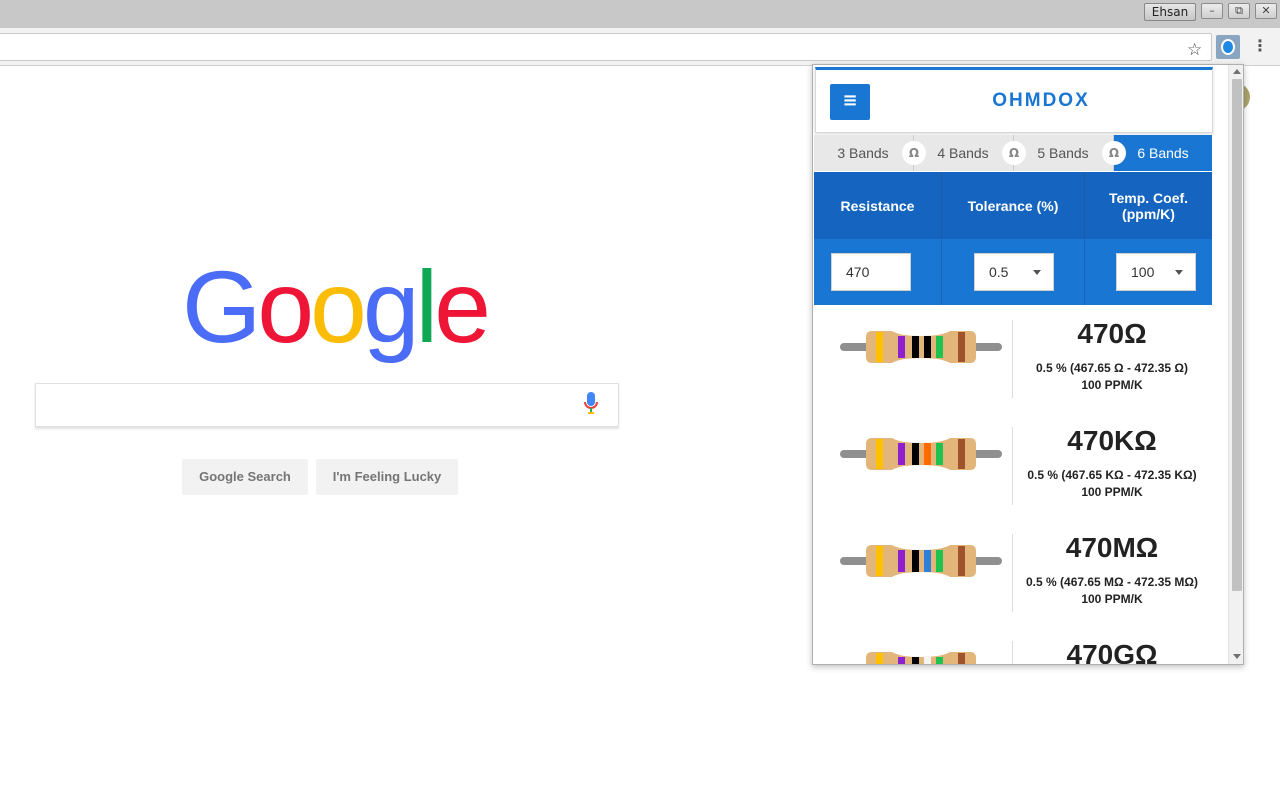 The image size is (1280, 800). I want to click on hamburger-menu-button: ≡, so click(850, 102).